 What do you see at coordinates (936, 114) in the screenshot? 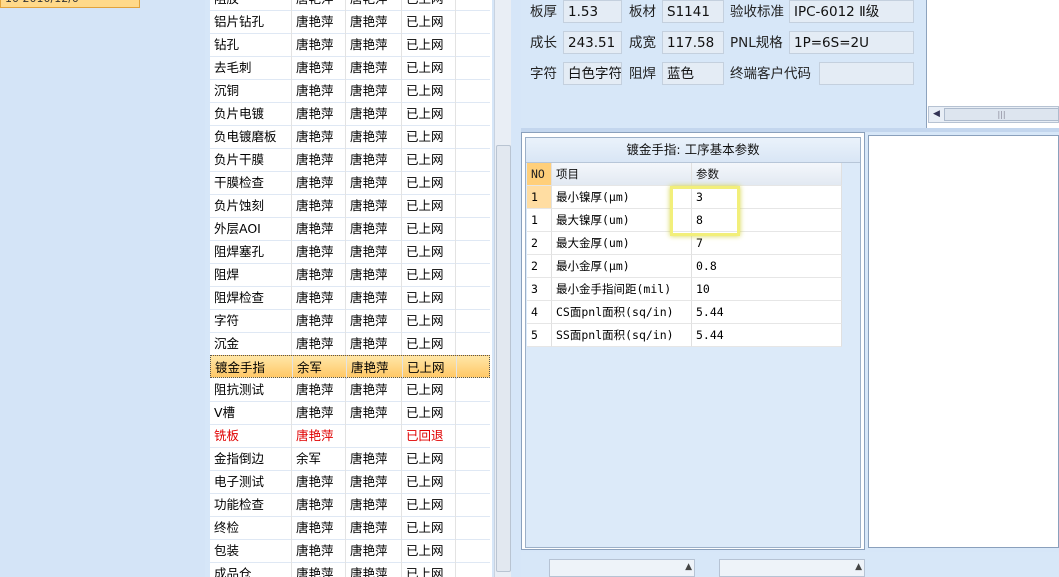
I see `arrow-left-icon: ◀` at bounding box center [936, 114].